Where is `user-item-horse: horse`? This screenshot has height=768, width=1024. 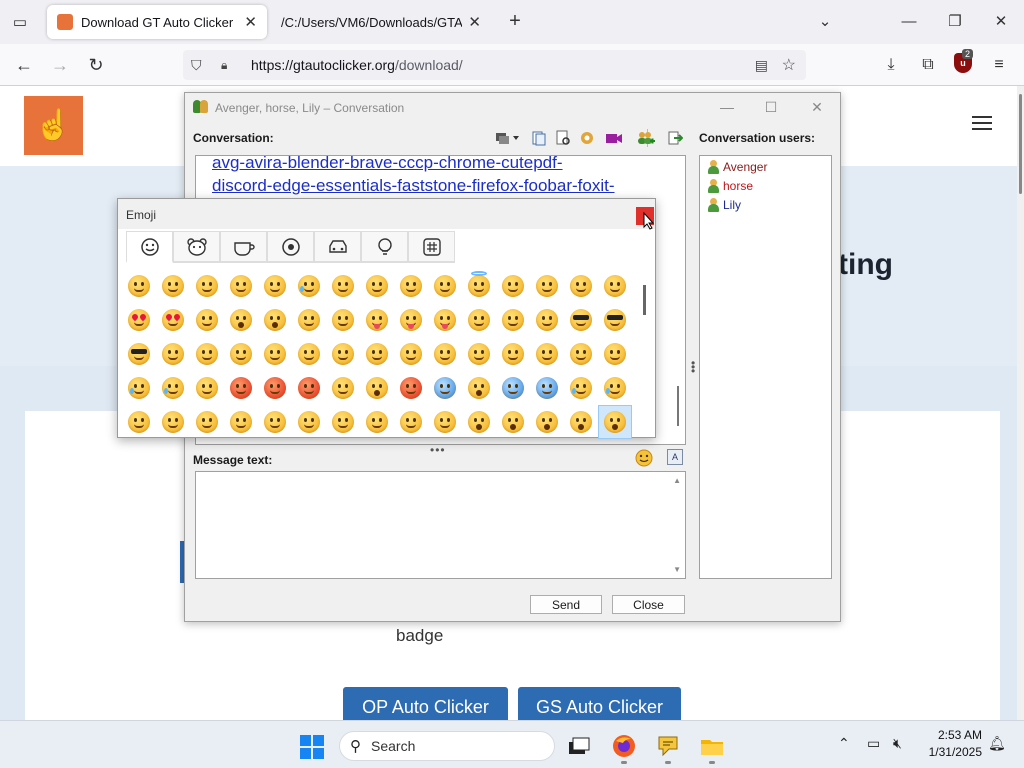 user-item-horse: horse is located at coordinates (730, 186).